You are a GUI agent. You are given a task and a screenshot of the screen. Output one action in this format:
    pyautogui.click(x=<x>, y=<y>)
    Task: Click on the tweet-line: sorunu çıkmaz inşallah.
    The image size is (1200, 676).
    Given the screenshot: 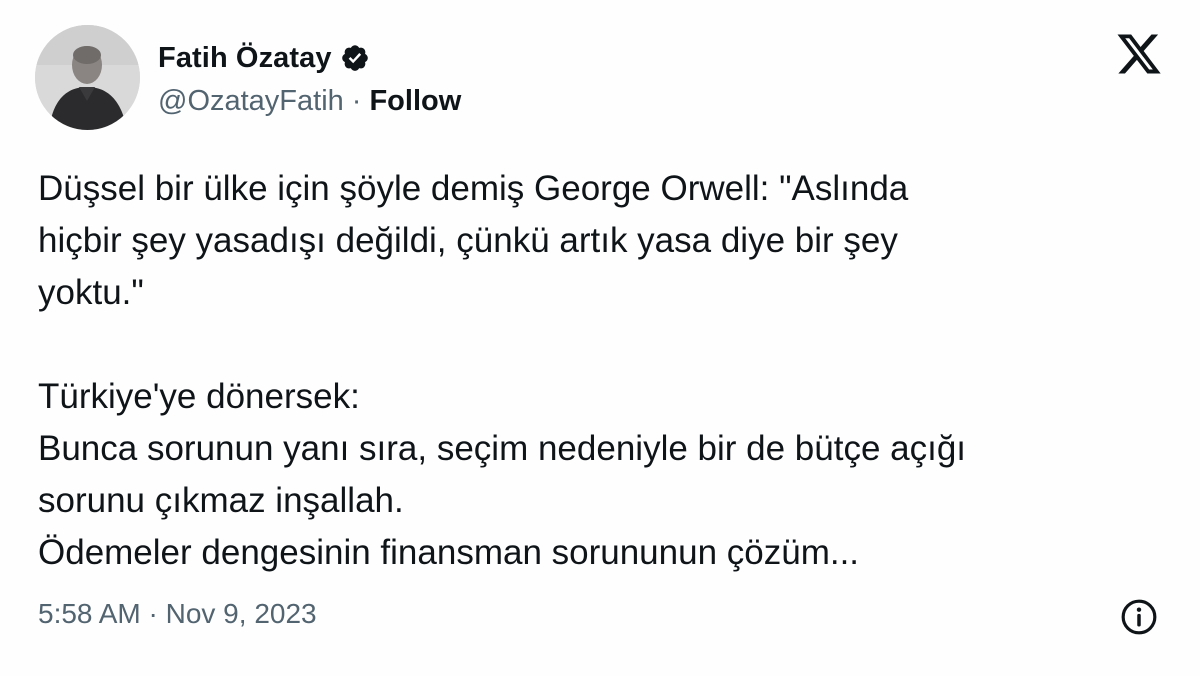 What is the action you would take?
    pyautogui.click(x=221, y=500)
    